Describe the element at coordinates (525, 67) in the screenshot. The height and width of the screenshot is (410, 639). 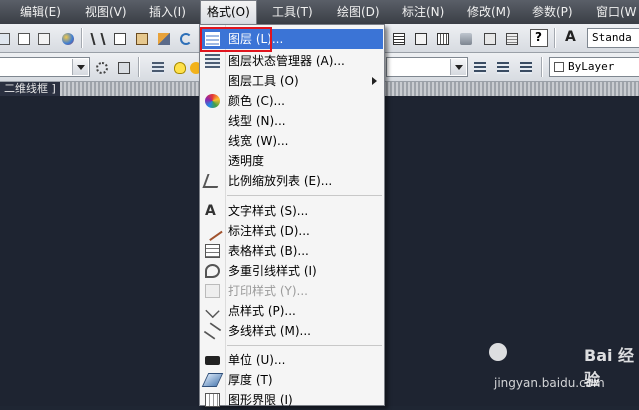
I see `layer-match-icon` at that location.